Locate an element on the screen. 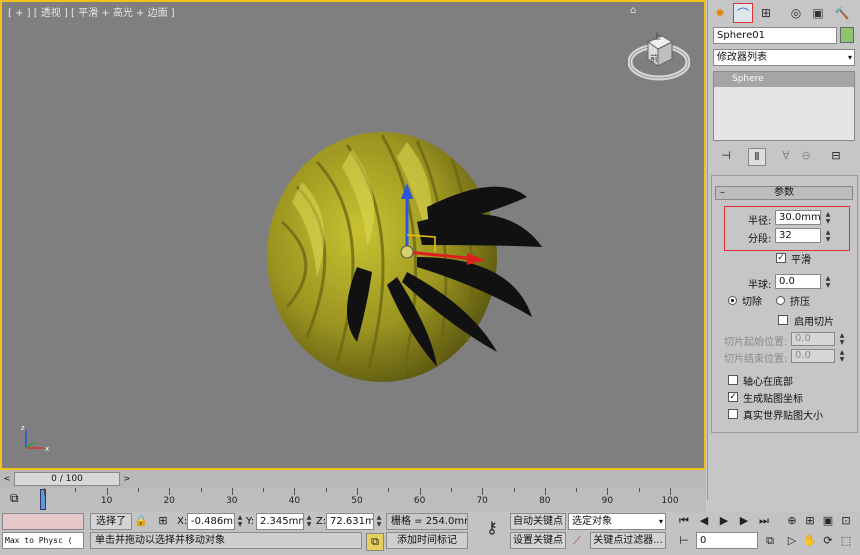 This screenshot has width=860, height=555. next-frame-arrow-icon: > is located at coordinates (127, 479).